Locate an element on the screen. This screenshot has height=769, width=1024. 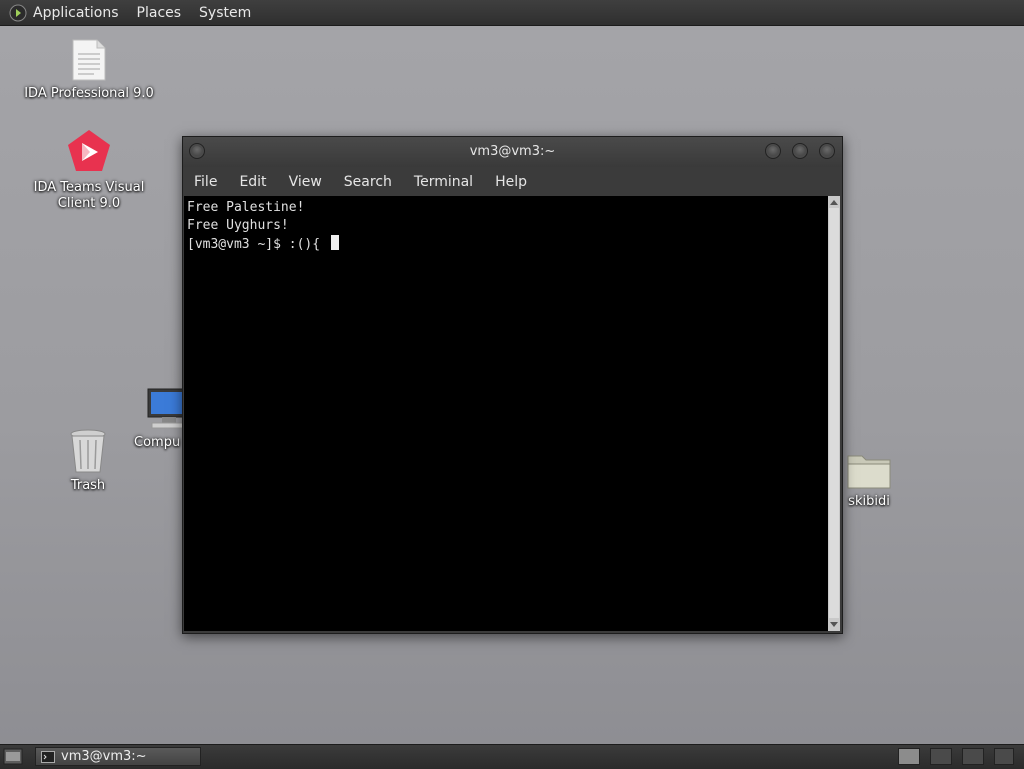
show-desktop-icon is located at coordinates (13, 756).